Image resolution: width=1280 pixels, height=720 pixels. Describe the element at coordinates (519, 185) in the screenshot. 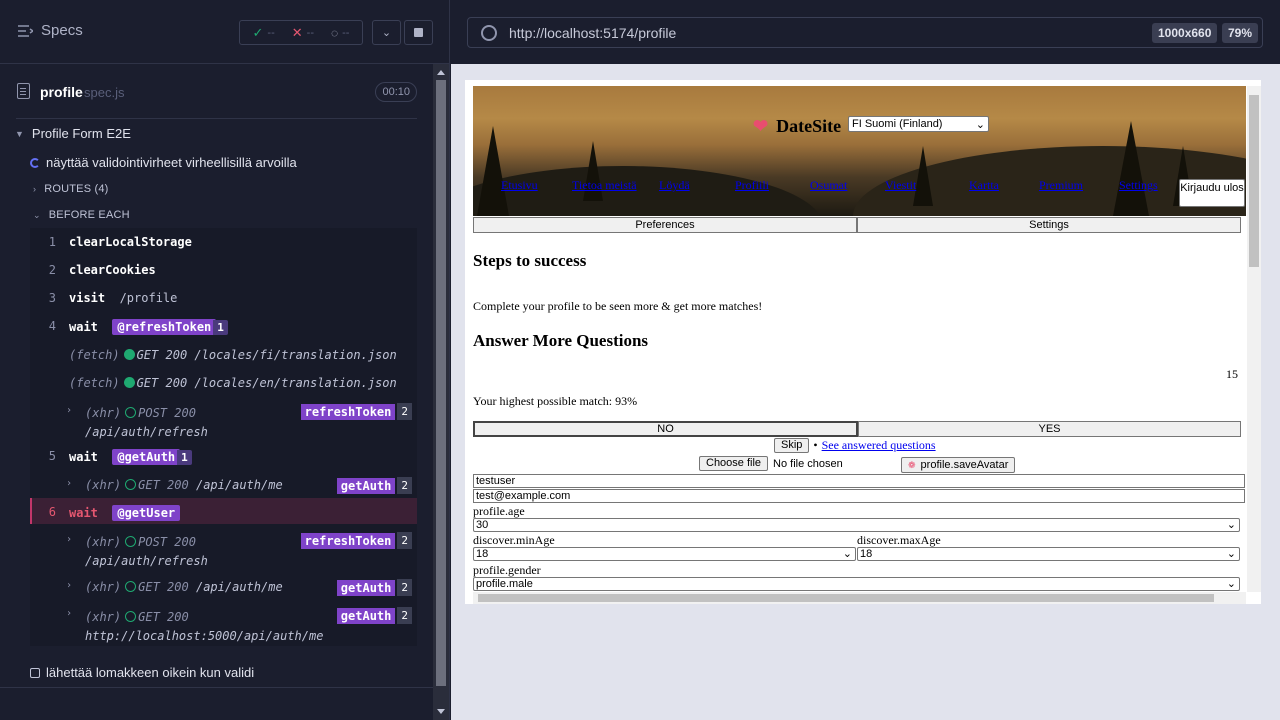

I see `nav-etusivu: Etusivu` at that location.